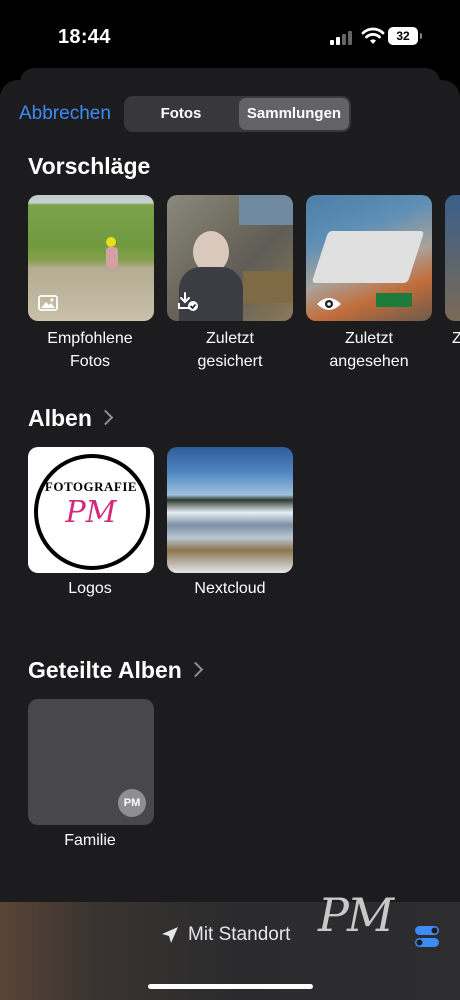  I want to click on shared-album-label-familie: Familie, so click(90, 840).